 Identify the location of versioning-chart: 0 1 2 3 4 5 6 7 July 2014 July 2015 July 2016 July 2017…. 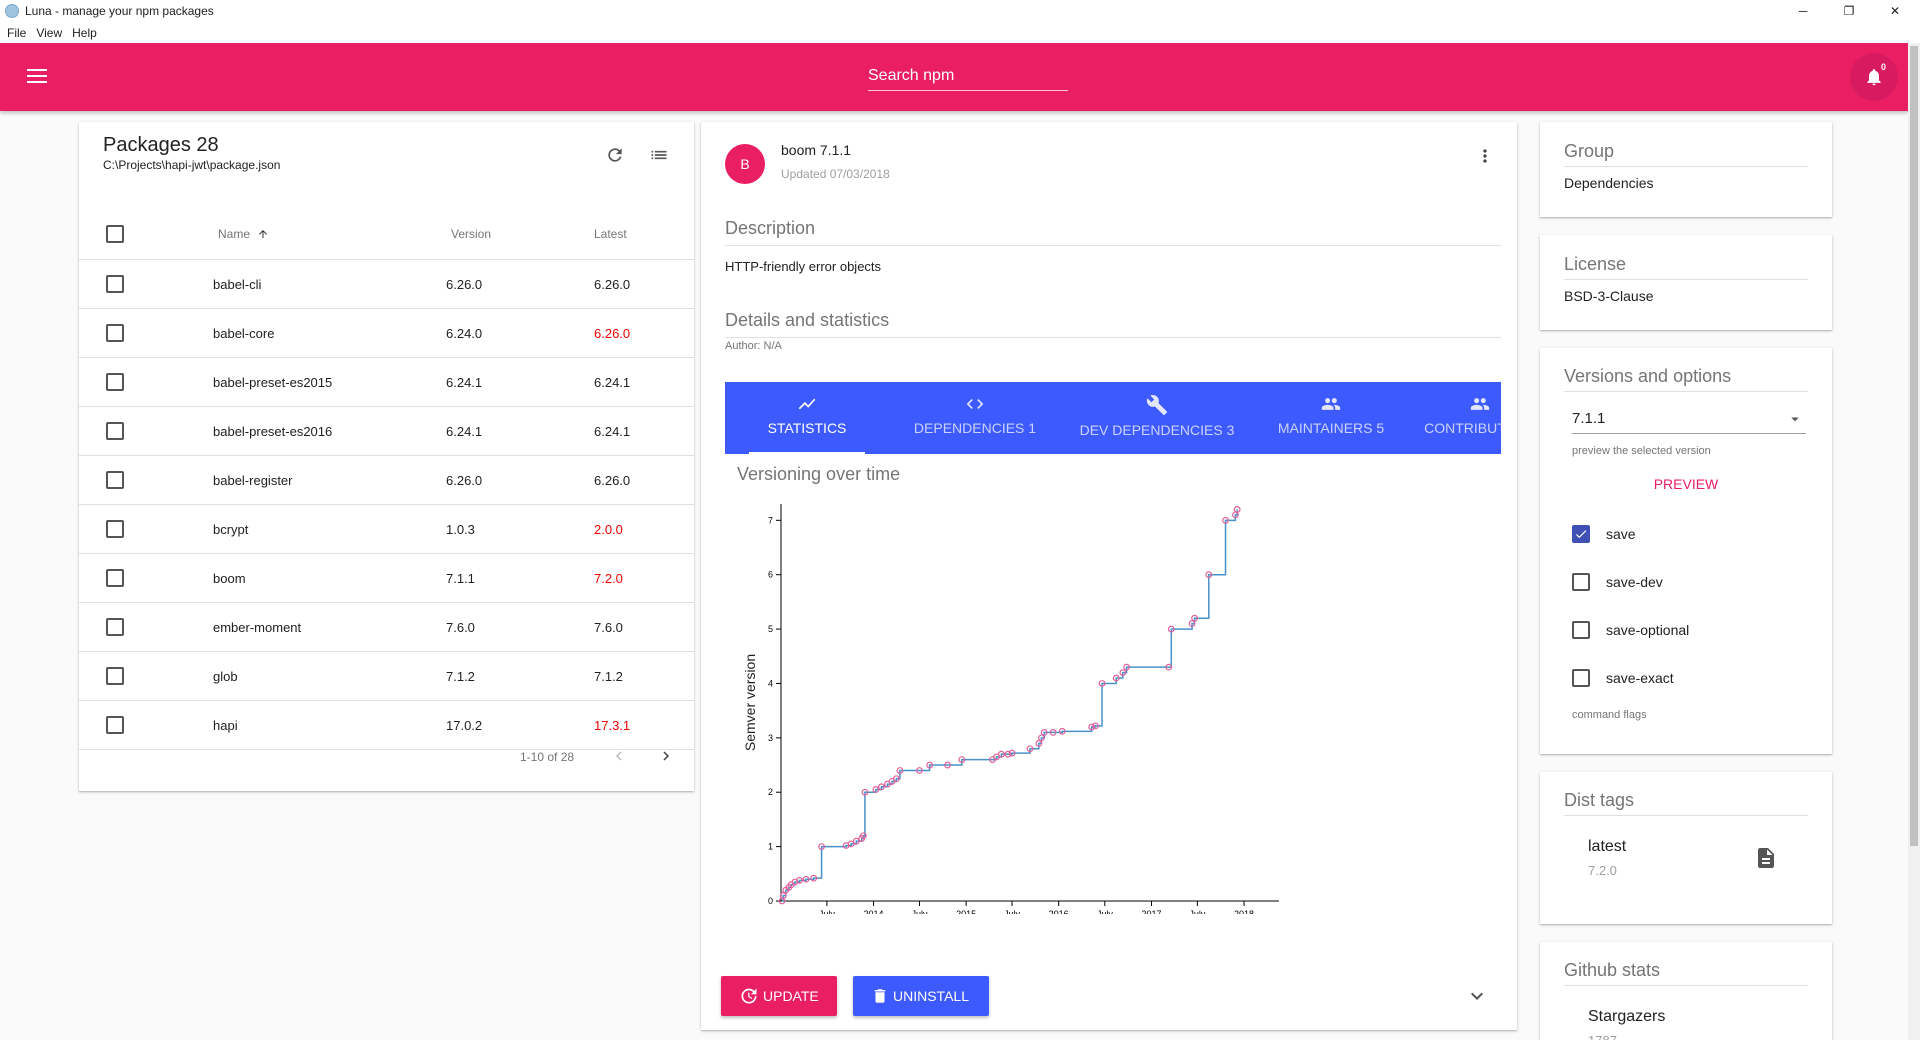
(1010, 709).